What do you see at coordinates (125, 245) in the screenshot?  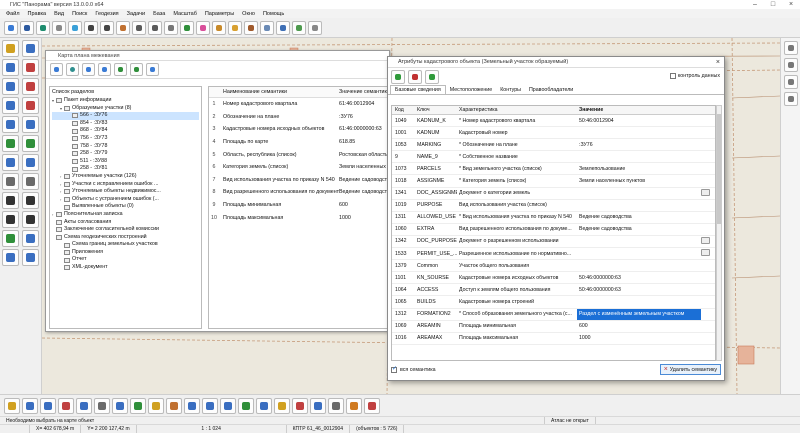 I see `tree-item: Схема границ земельных участков` at bounding box center [125, 245].